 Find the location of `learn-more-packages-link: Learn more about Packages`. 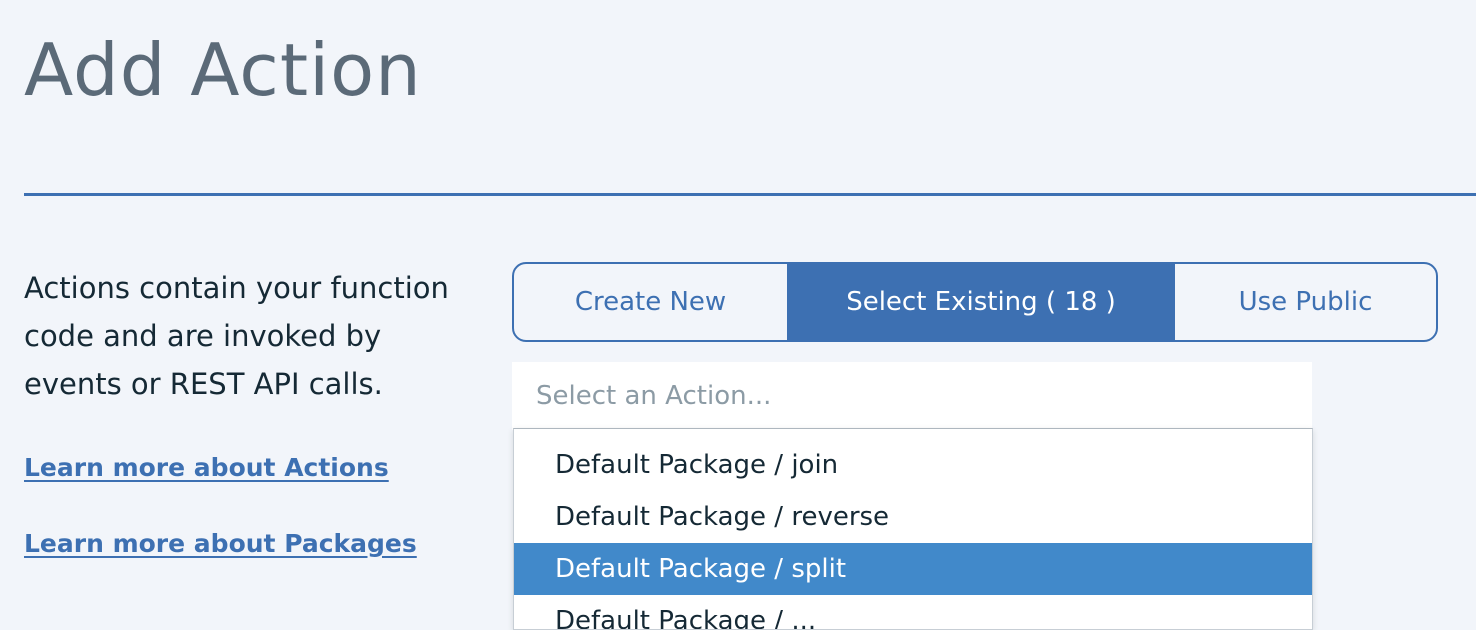

learn-more-packages-link: Learn more about Packages is located at coordinates (220, 543).